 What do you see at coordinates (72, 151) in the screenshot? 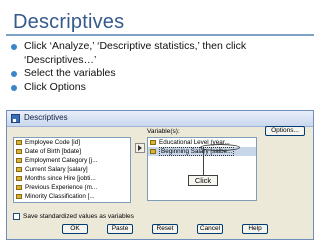
I see `list-item: Date of Birth [bdate]` at bounding box center [72, 151].